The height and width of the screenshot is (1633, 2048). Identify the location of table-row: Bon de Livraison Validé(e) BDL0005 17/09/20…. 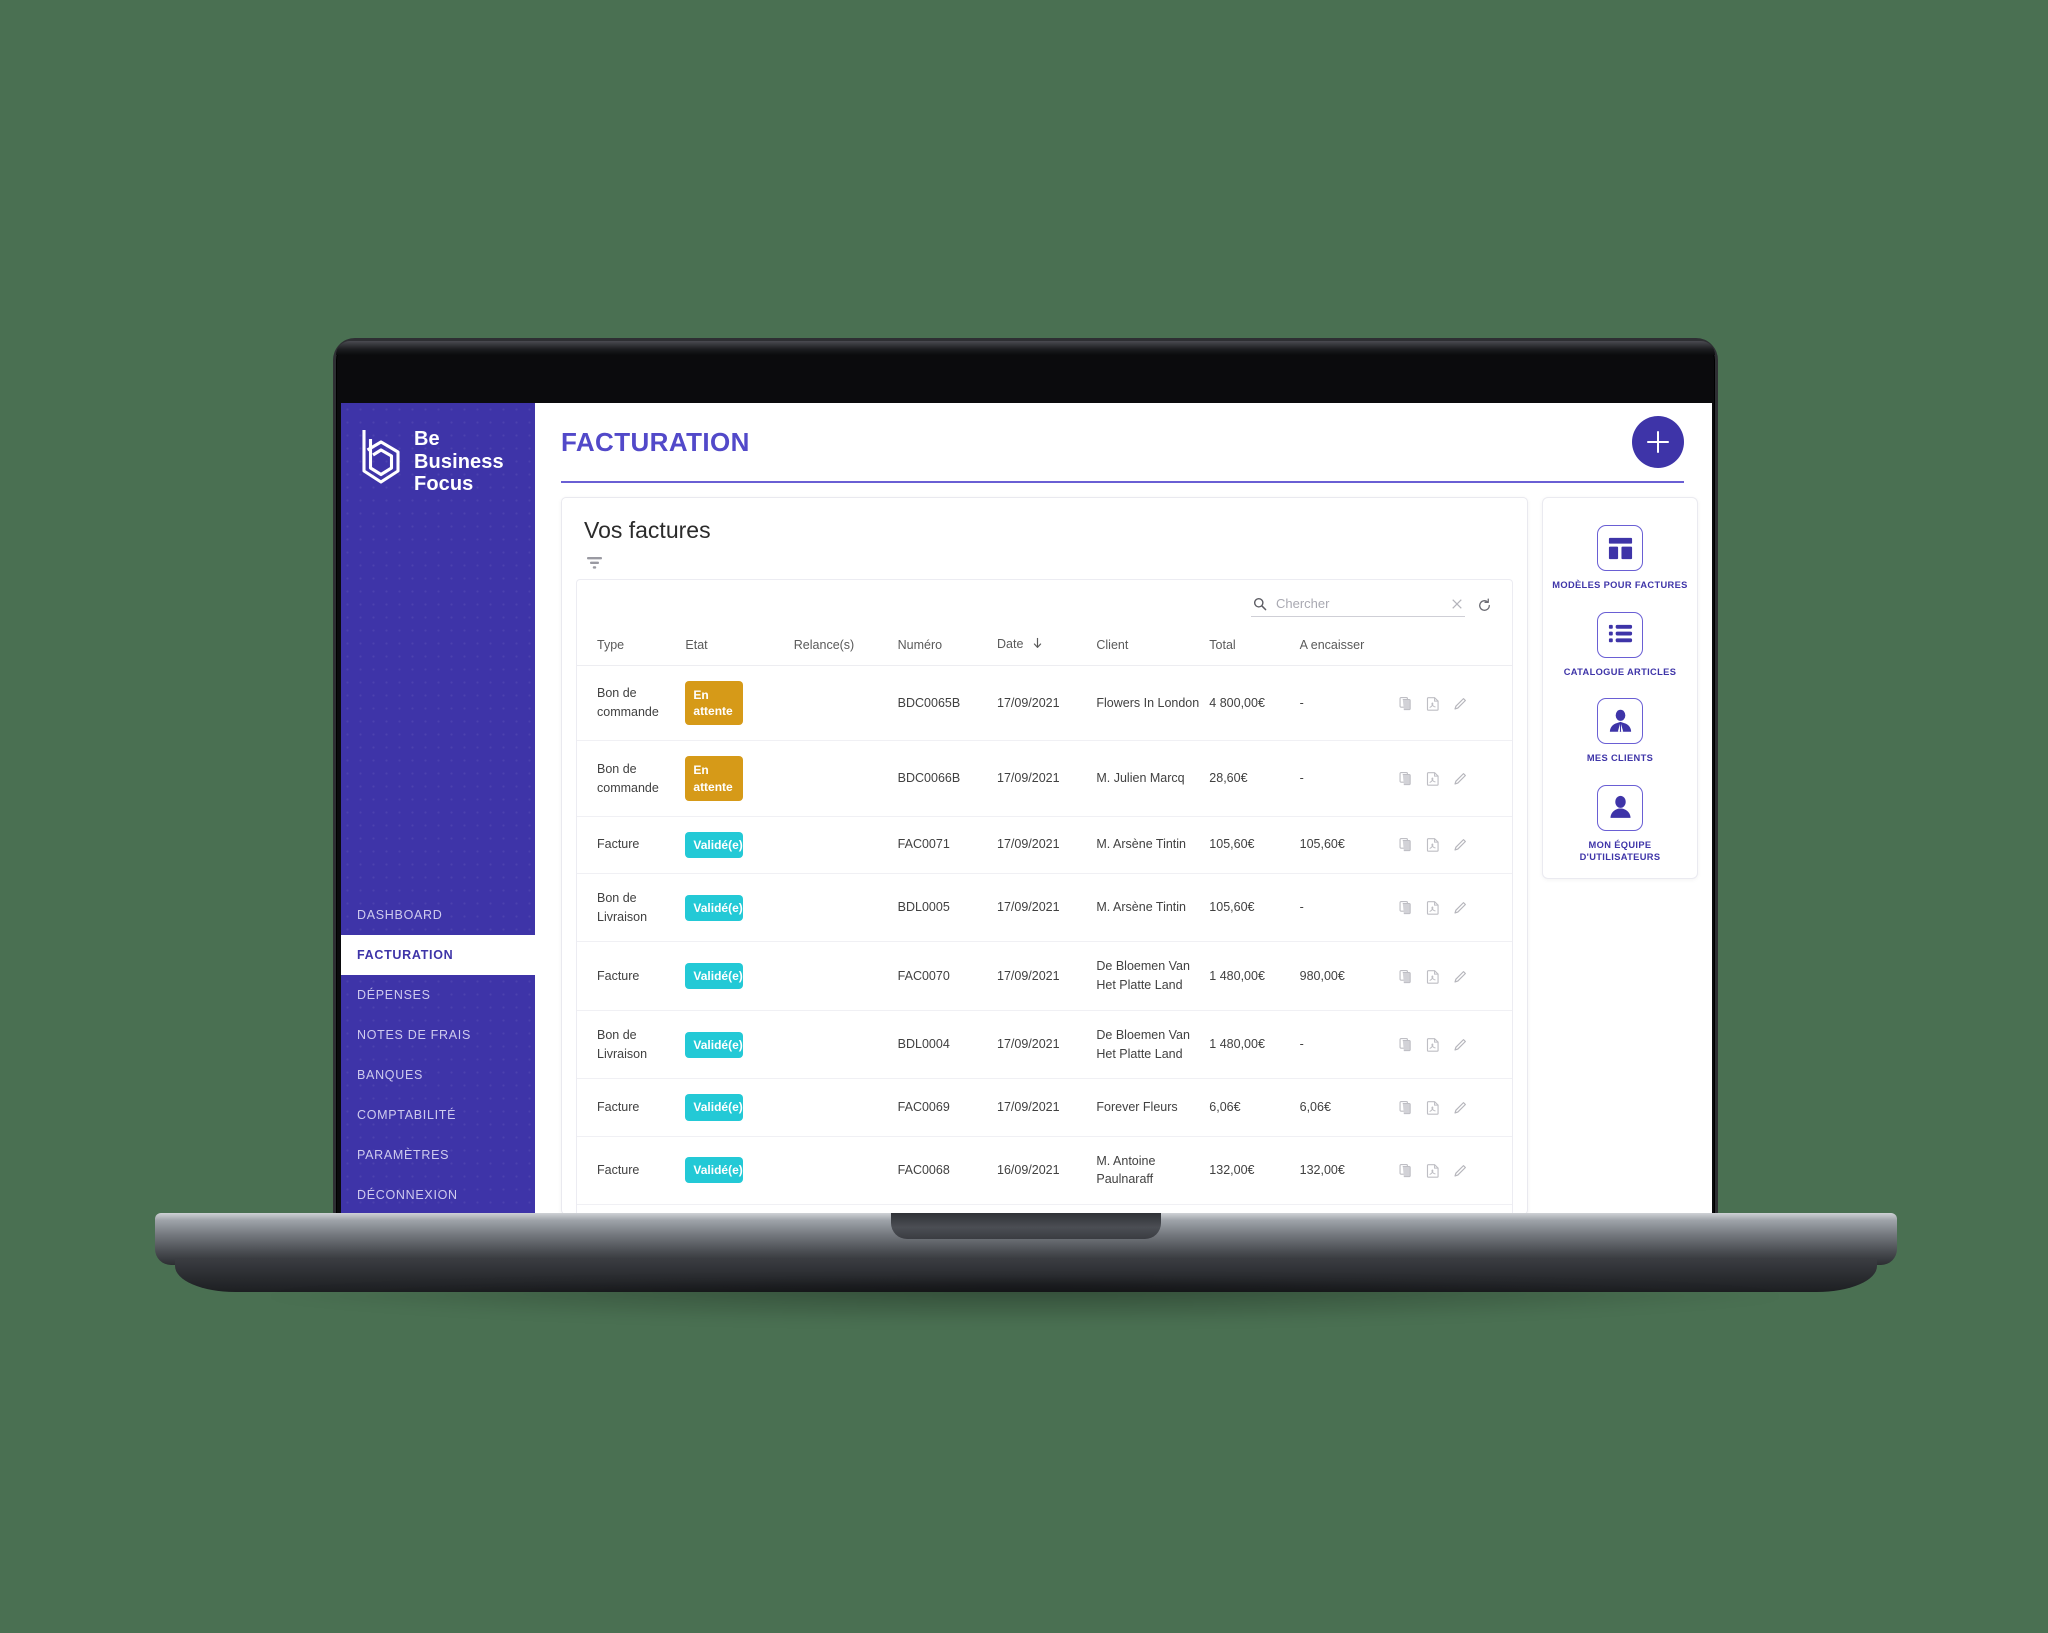
(1044, 908).